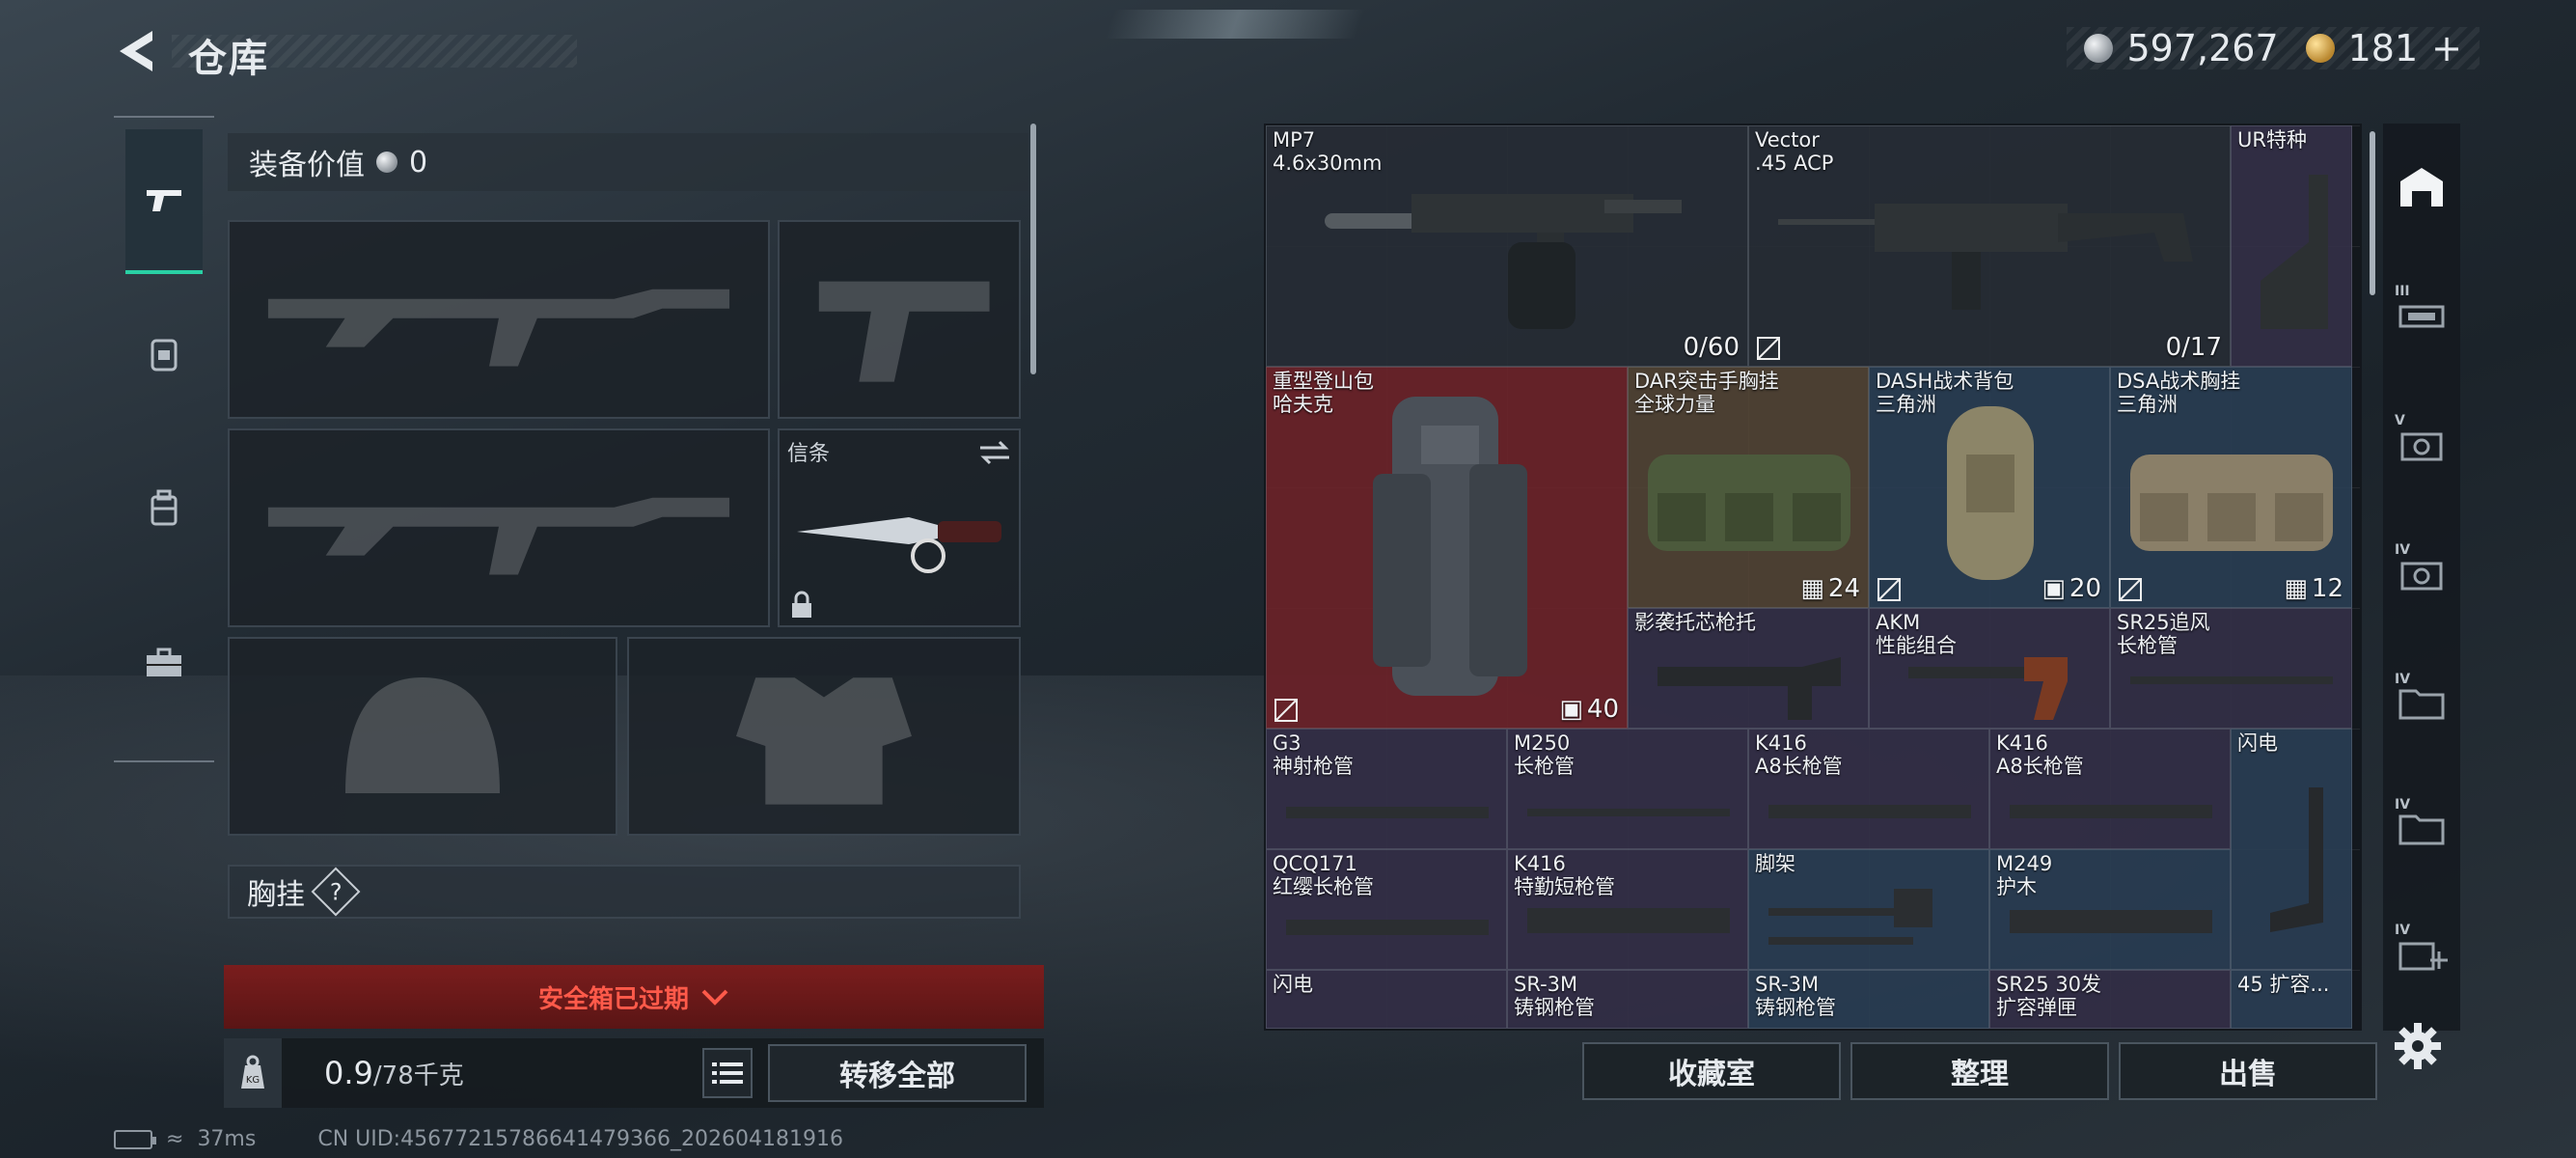 The height and width of the screenshot is (1158, 2576). I want to click on swap-icon, so click(995, 452).